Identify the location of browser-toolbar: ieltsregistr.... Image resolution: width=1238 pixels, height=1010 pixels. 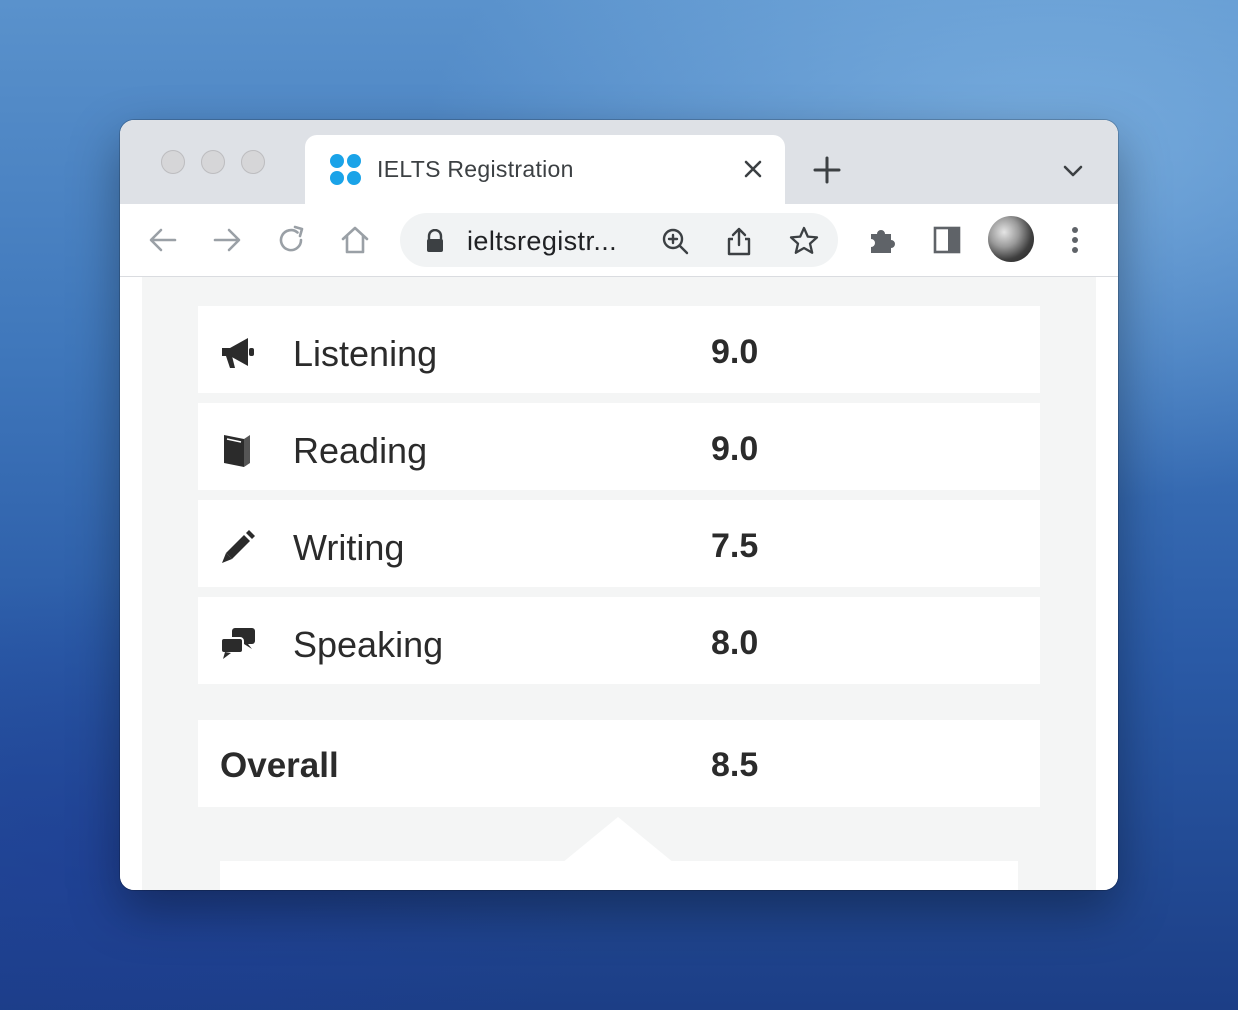
(619, 240).